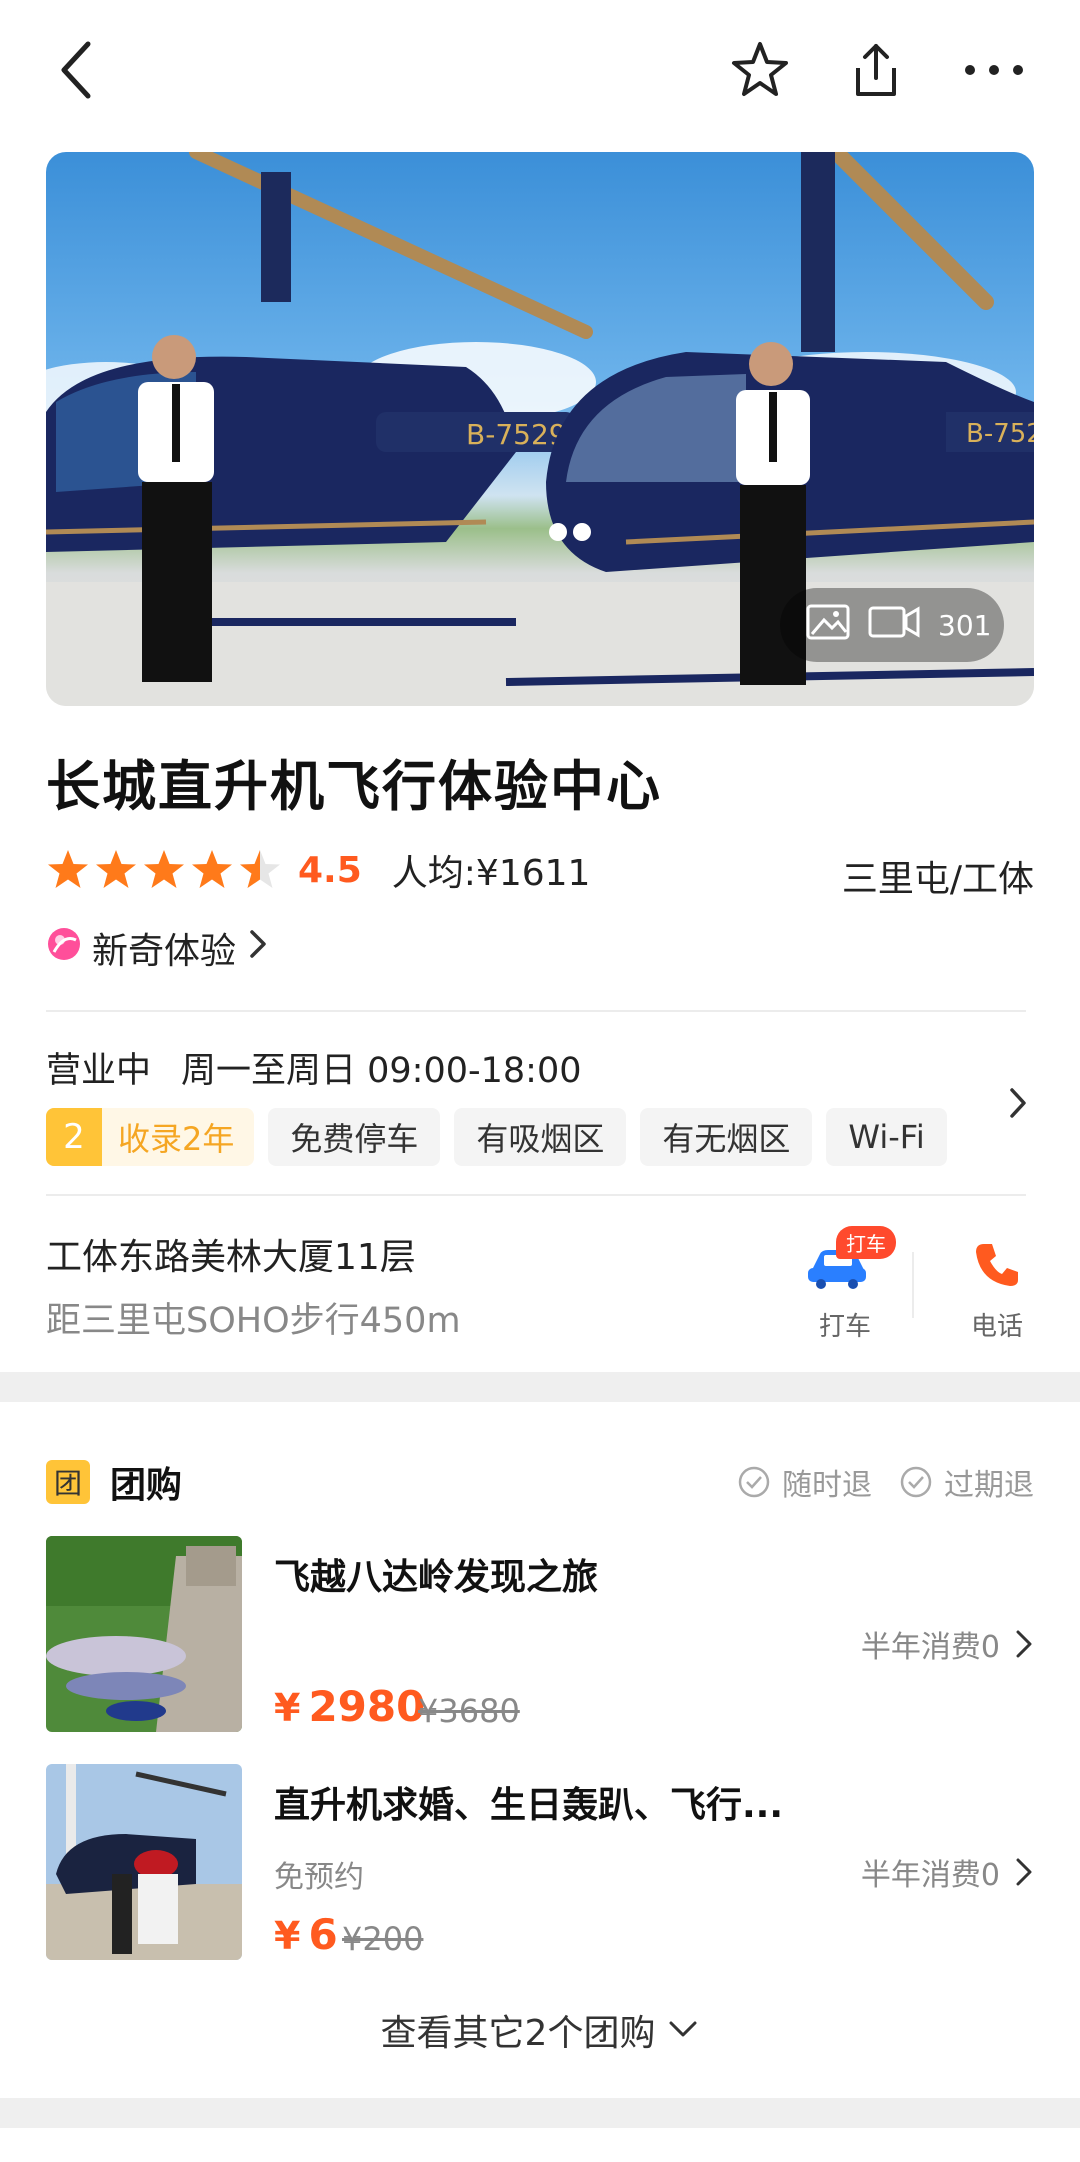  I want to click on star-half-icon, so click(260, 869).